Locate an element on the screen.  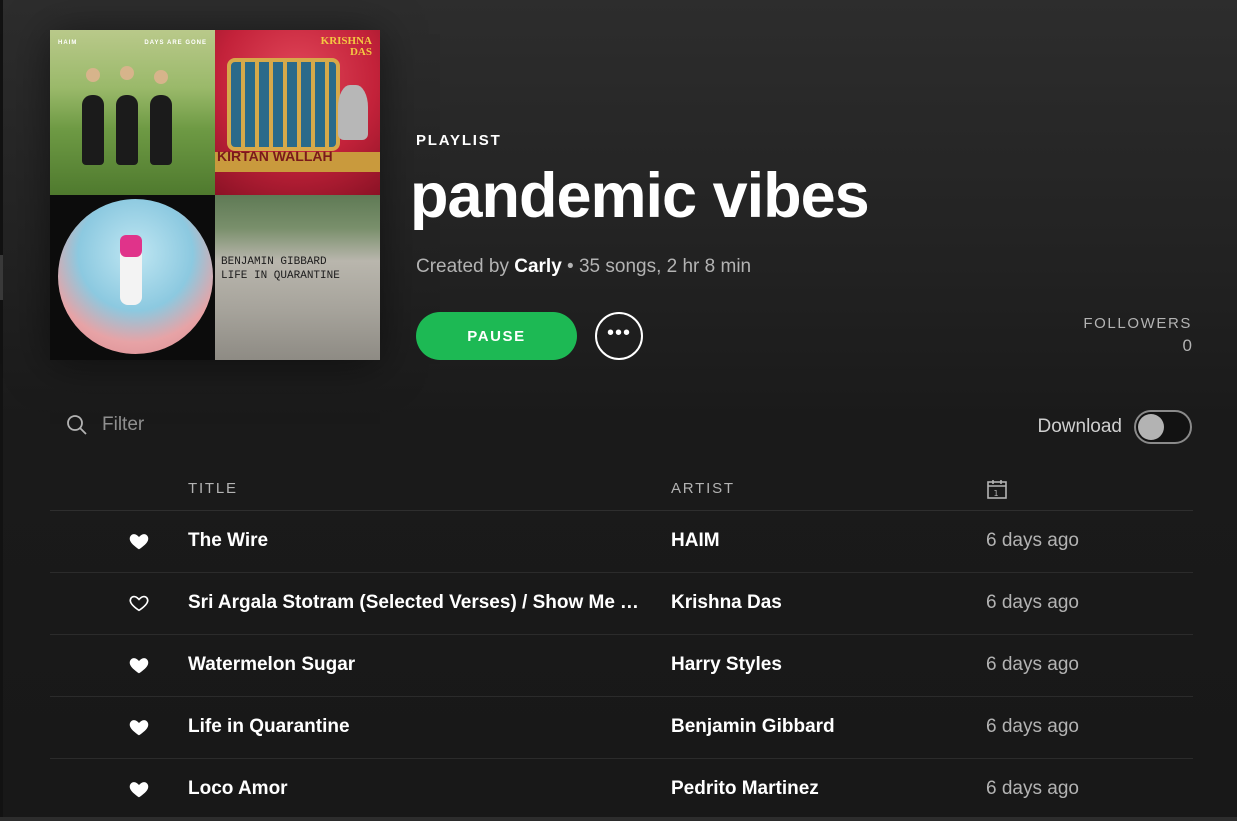
cover-shirt is located at coordinates (131, 246).